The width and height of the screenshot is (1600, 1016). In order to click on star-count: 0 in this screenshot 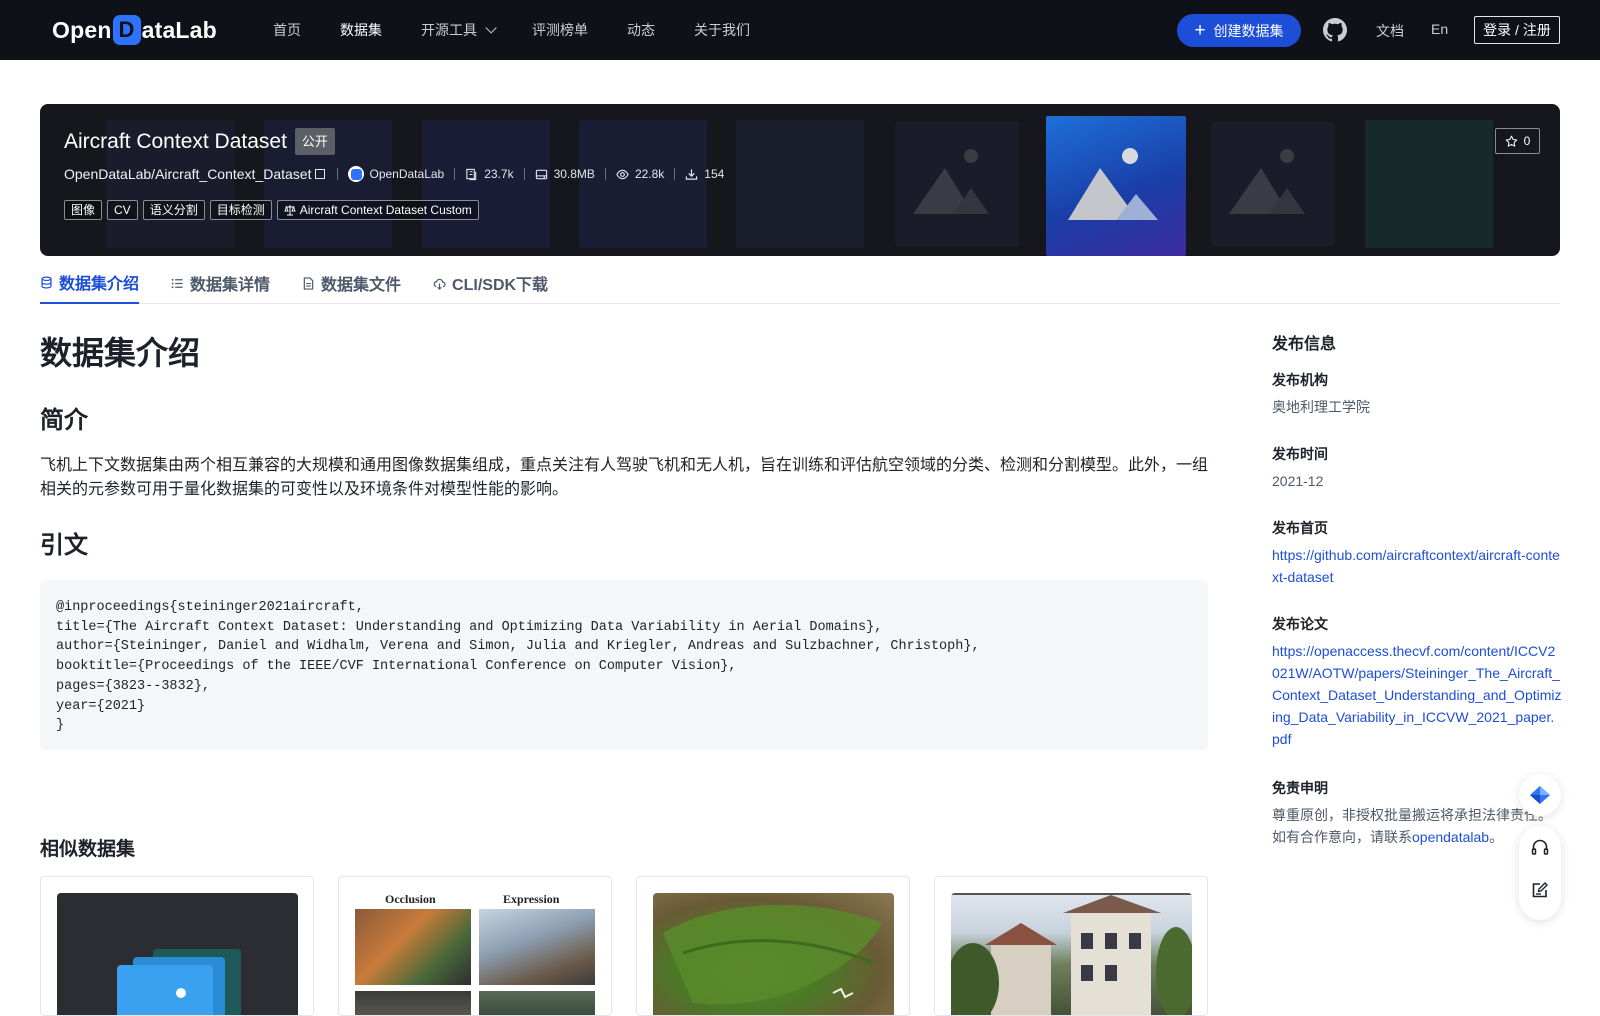, I will do `click(1527, 141)`.